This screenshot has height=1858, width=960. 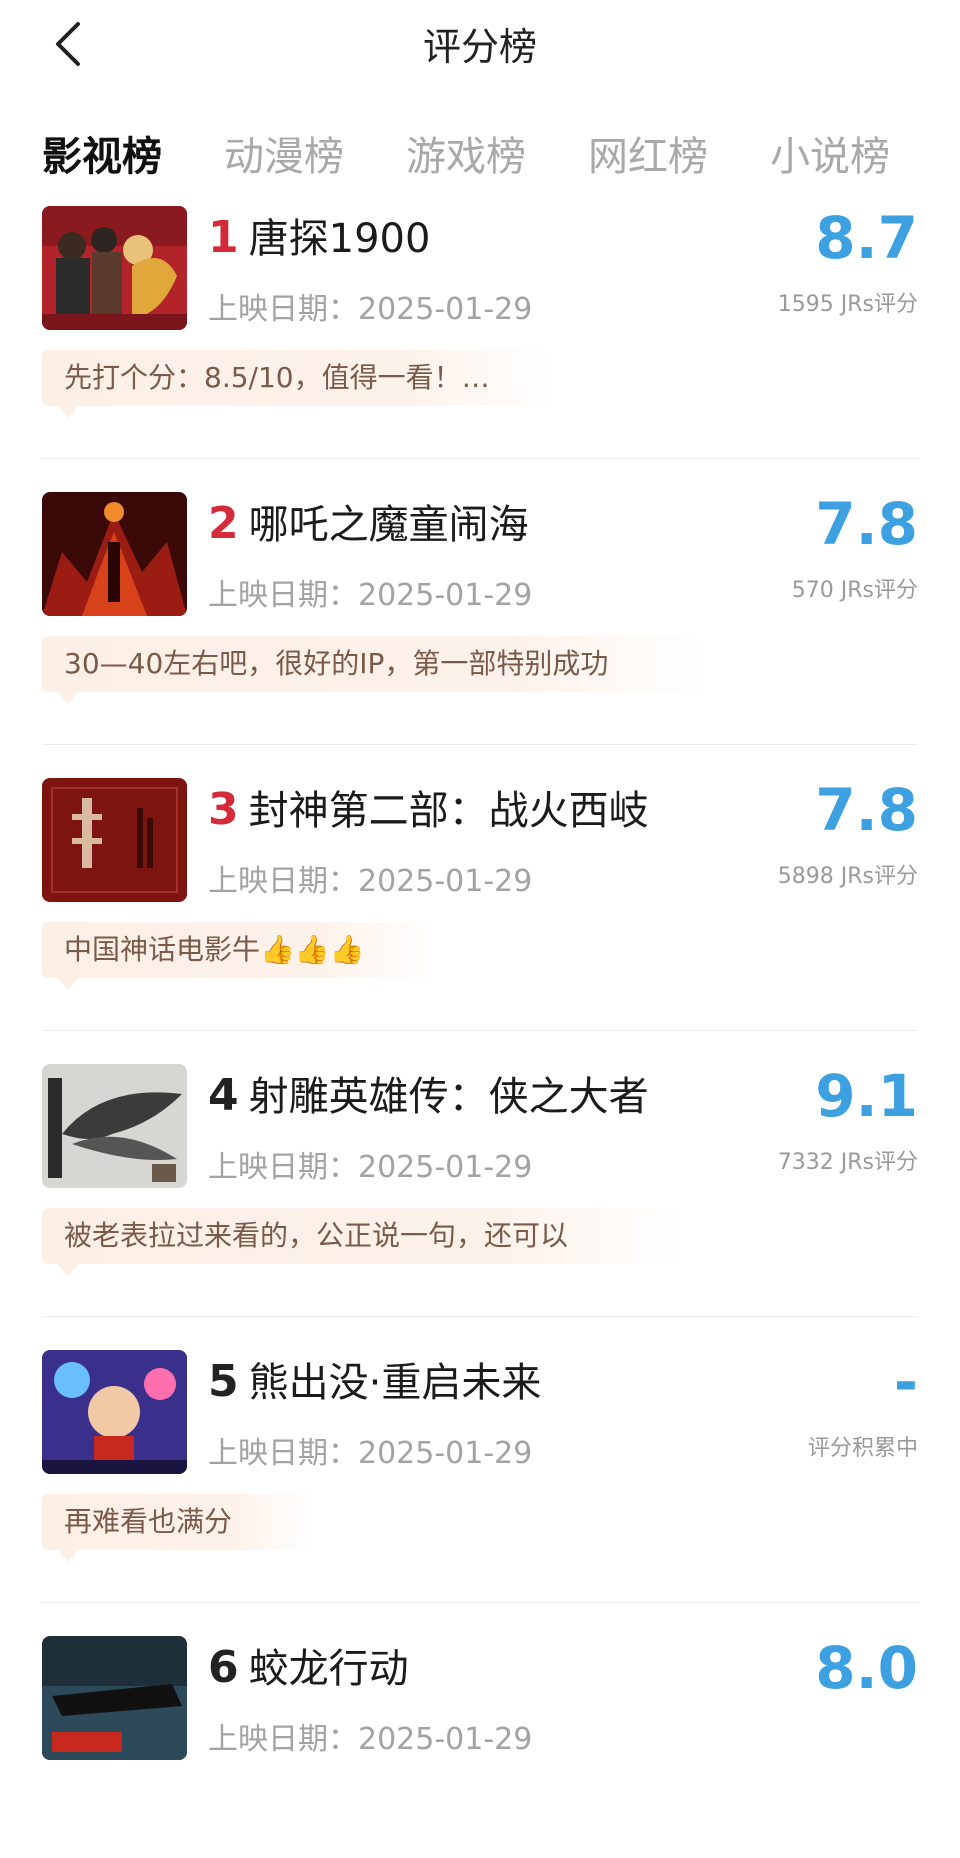 I want to click on category-tabs: 影视榜 动漫榜 游戏榜 网红榜 小说榜, so click(x=480, y=153).